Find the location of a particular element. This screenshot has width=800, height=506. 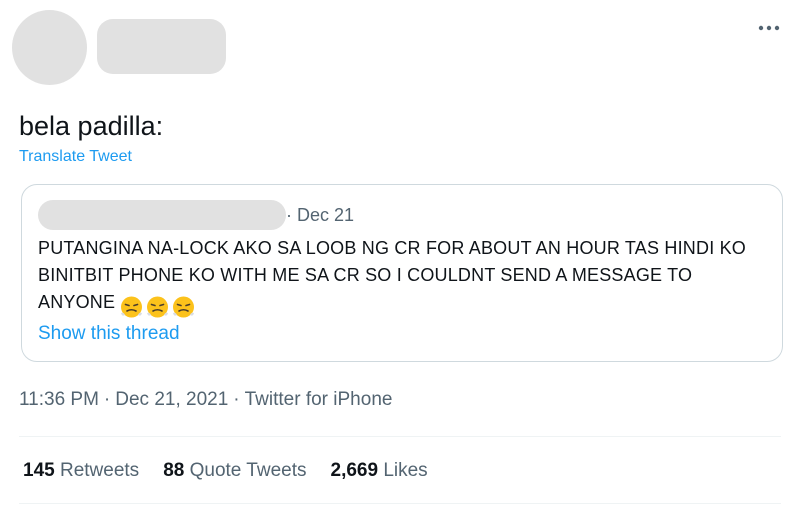

avatar is located at coordinates (49, 47).